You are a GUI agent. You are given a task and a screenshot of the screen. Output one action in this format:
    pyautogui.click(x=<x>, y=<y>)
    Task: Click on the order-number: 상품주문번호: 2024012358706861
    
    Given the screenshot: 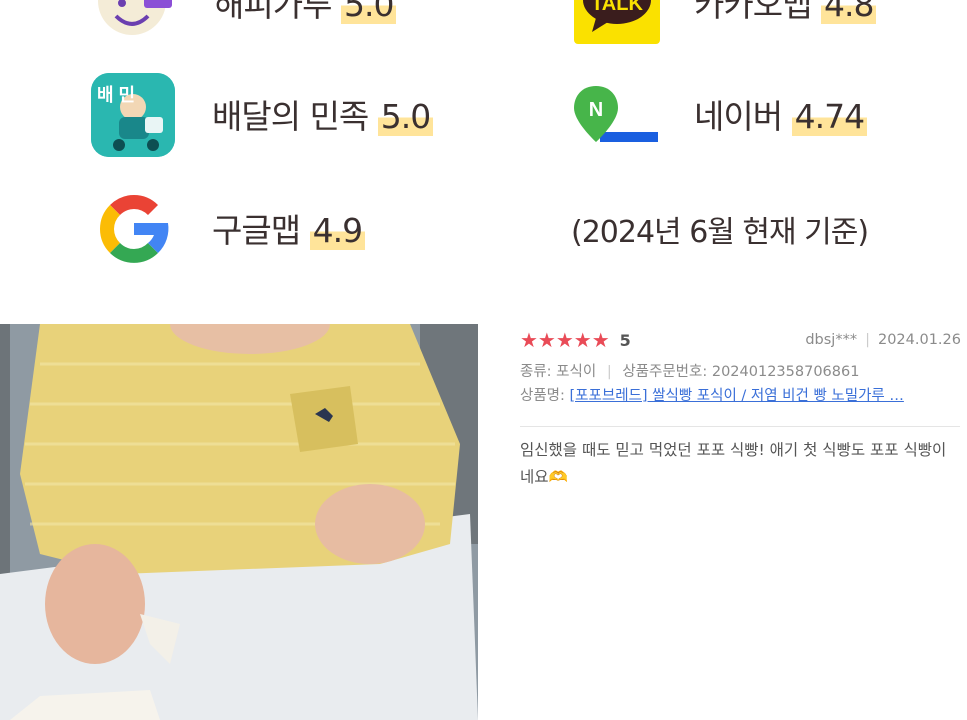 What is the action you would take?
    pyautogui.click(x=741, y=372)
    